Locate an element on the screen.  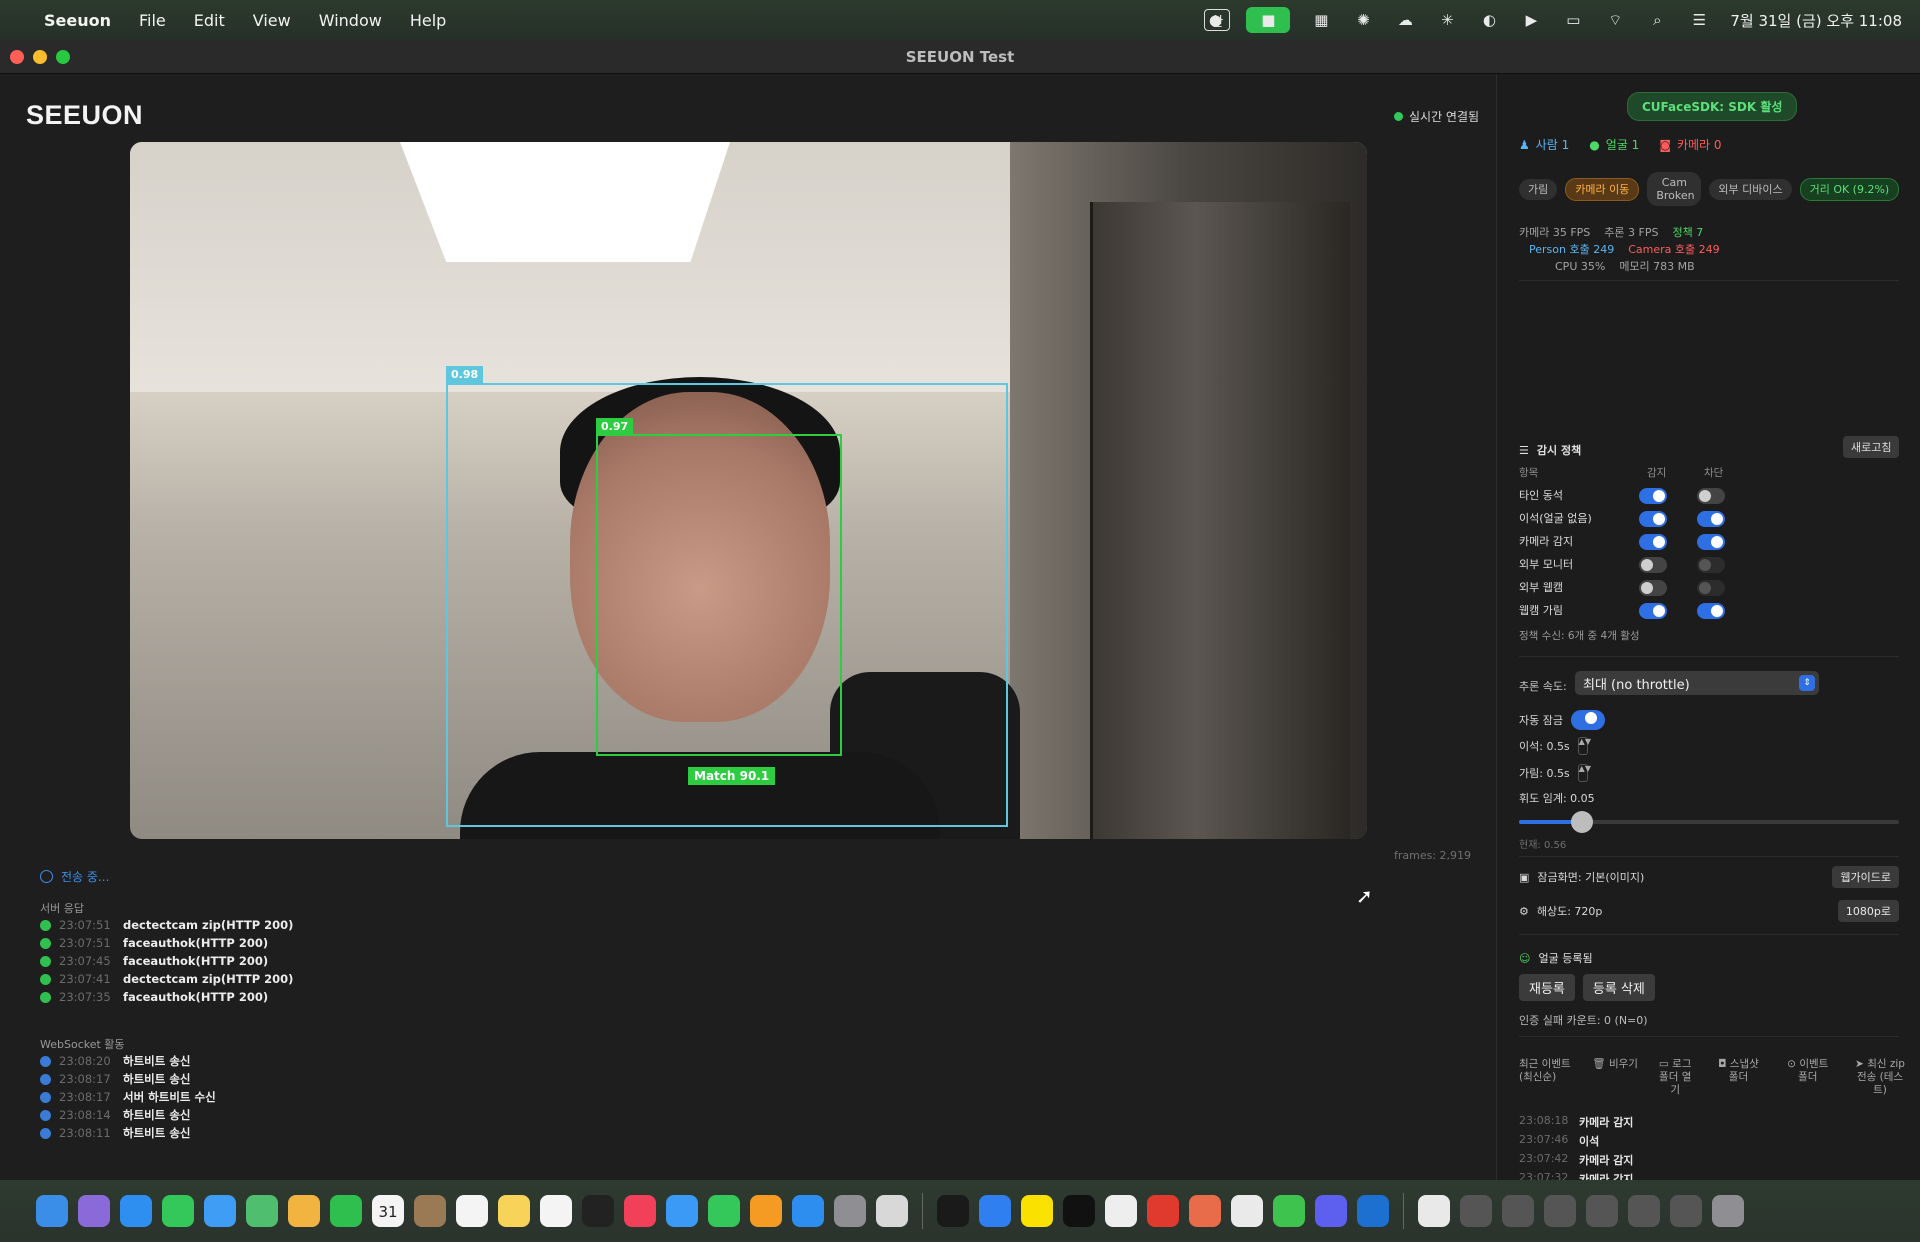
video-camera-icon: ■ is located at coordinates (1268, 20).